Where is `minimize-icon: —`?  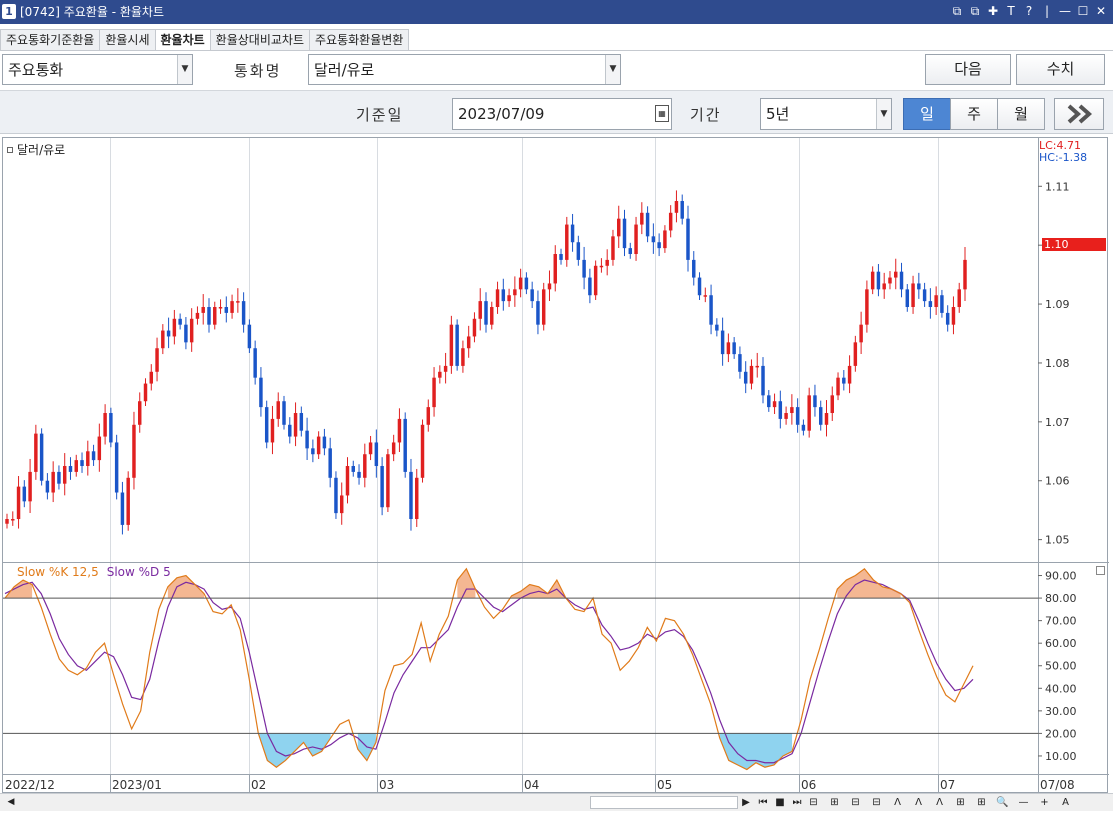 minimize-icon: — is located at coordinates (1065, 11).